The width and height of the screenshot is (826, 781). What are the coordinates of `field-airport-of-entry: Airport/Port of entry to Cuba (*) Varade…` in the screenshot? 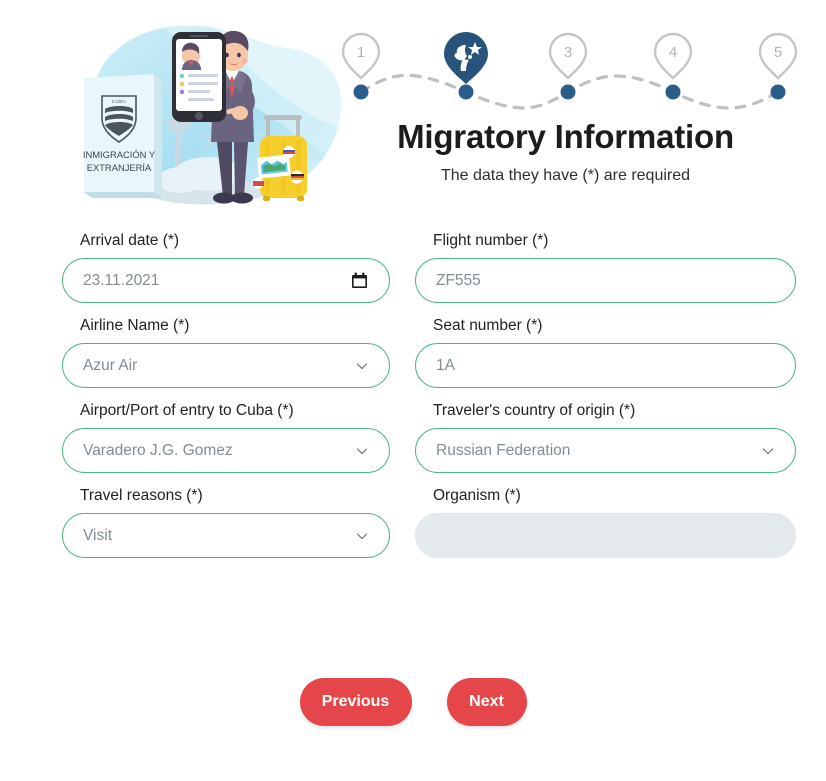 It's located at (207, 437).